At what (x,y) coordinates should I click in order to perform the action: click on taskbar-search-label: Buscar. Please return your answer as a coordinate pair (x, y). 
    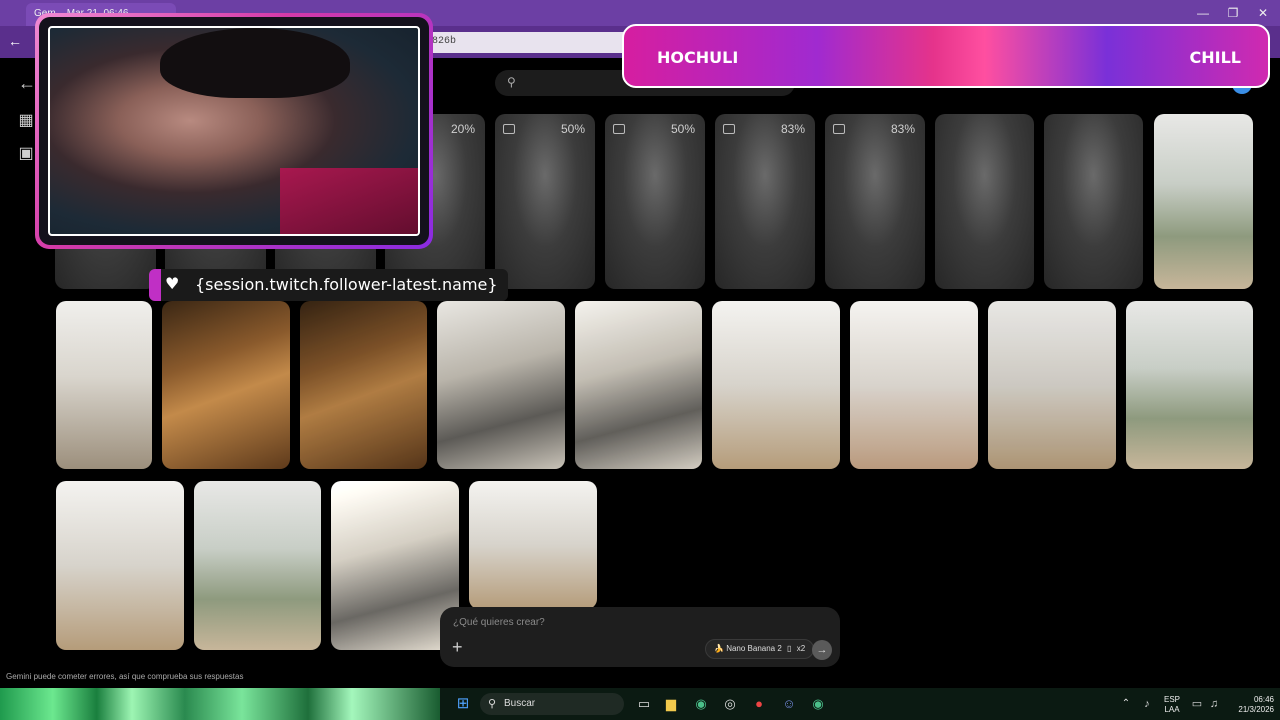
    Looking at the image, I should click on (520, 703).